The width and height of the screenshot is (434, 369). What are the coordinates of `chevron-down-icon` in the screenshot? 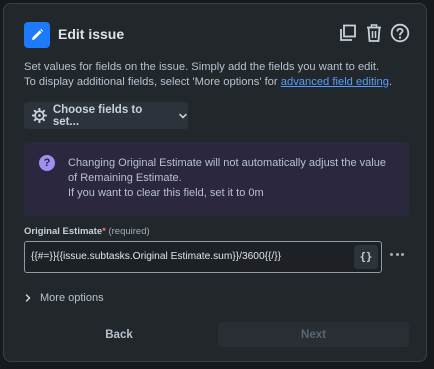 It's located at (183, 116).